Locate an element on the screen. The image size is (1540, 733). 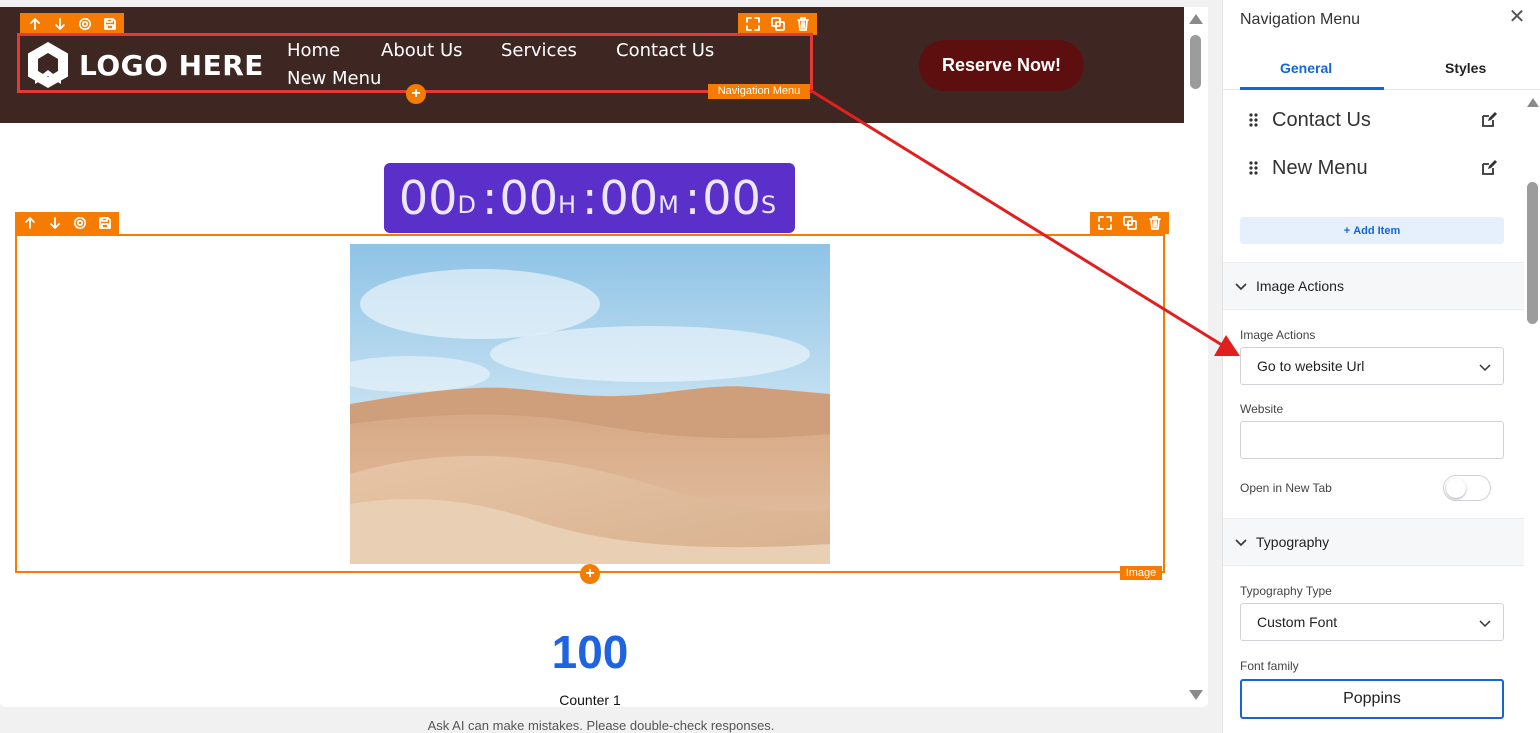
menu-item-label: New Menu is located at coordinates (1320, 167).